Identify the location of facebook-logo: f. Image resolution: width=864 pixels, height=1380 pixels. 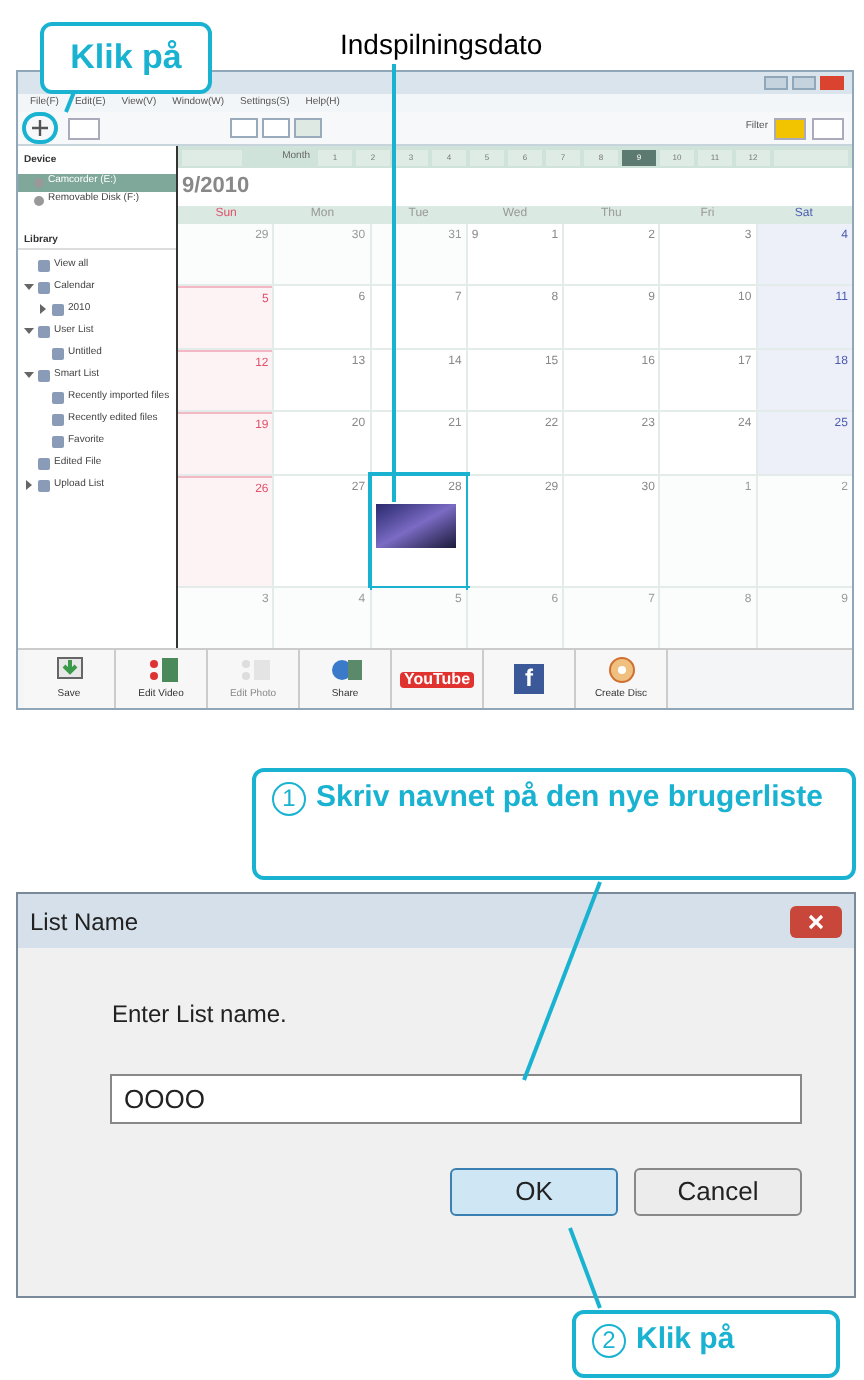
(529, 679).